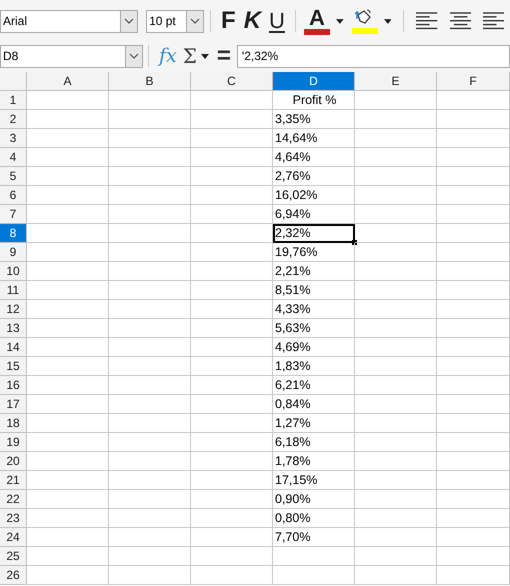 The image size is (510, 586). Describe the element at coordinates (13, 119) in the screenshot. I see `row-header: 2` at that location.